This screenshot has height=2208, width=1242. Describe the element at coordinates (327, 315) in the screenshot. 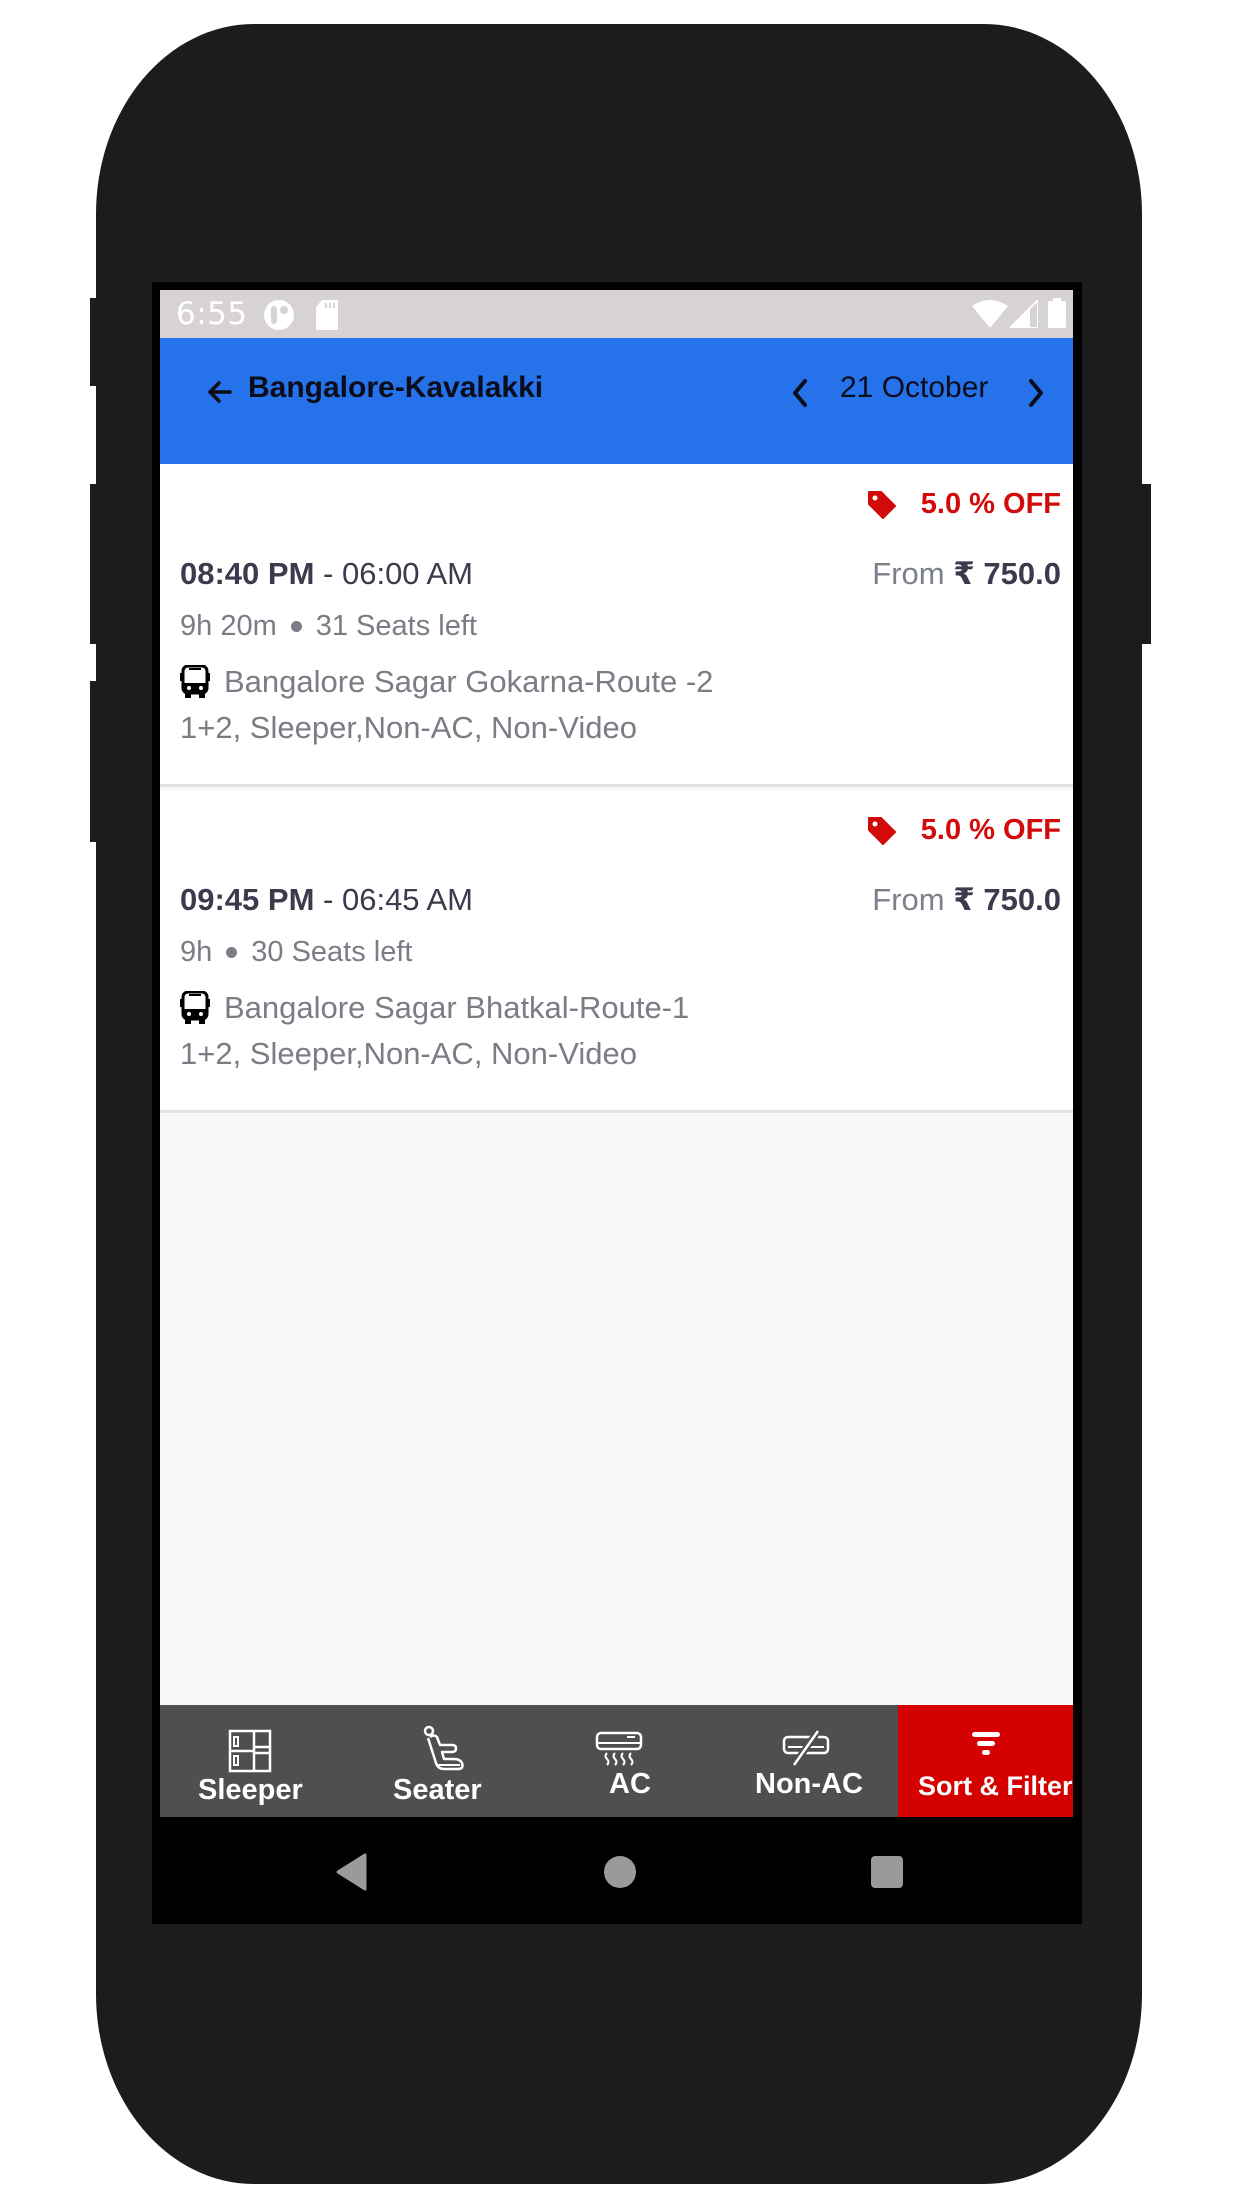

I see `sd-card-icon` at that location.